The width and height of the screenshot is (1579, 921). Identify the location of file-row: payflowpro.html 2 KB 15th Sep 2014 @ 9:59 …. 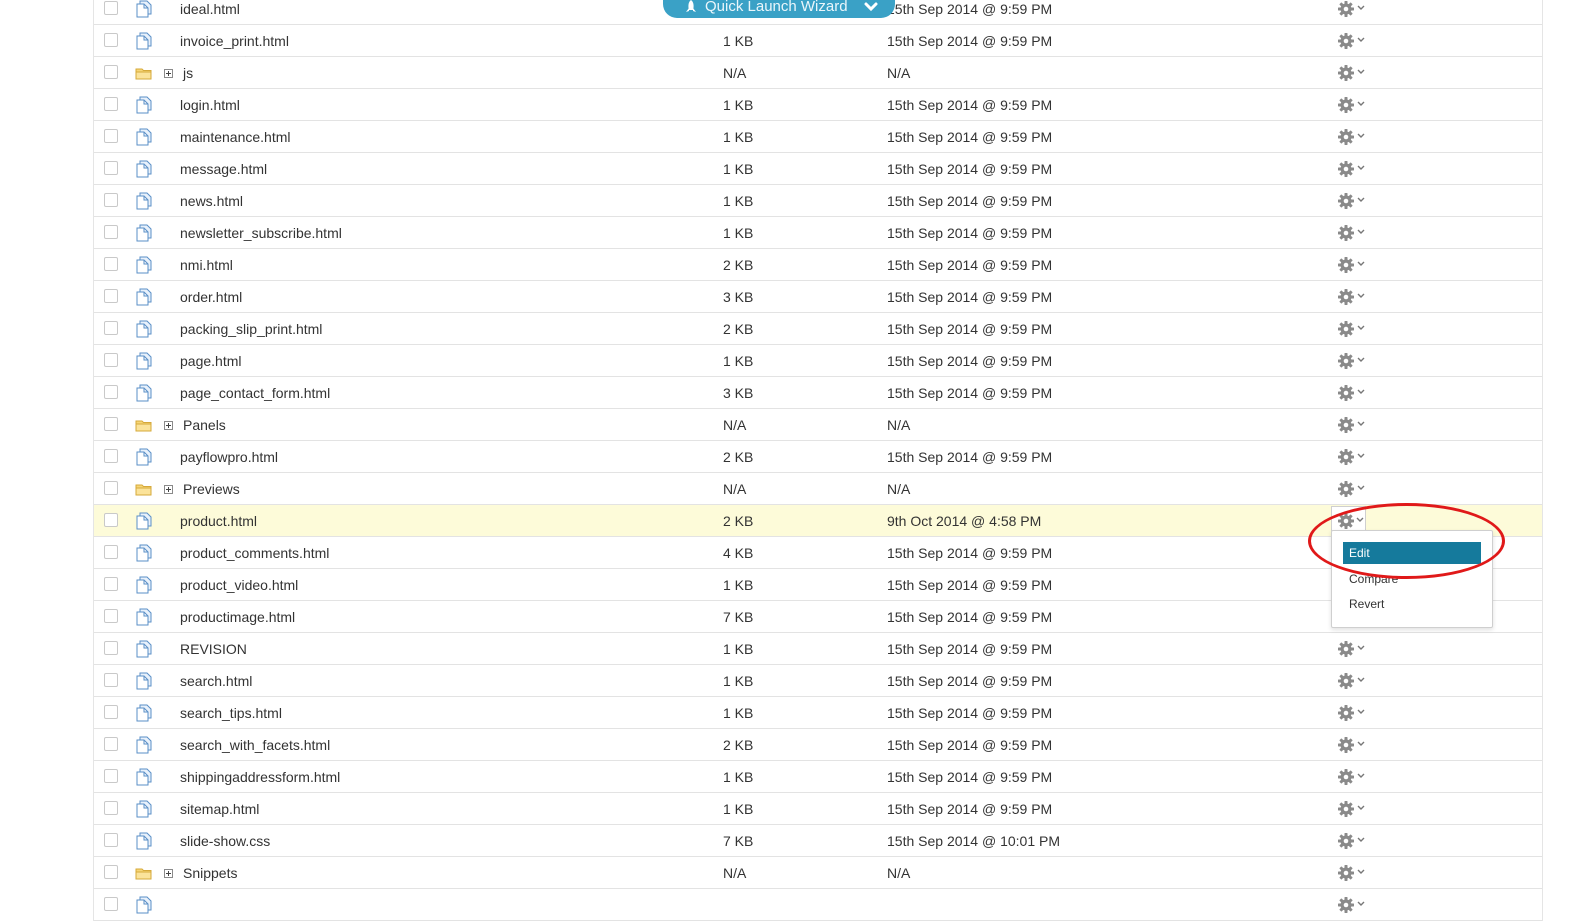
(818, 457).